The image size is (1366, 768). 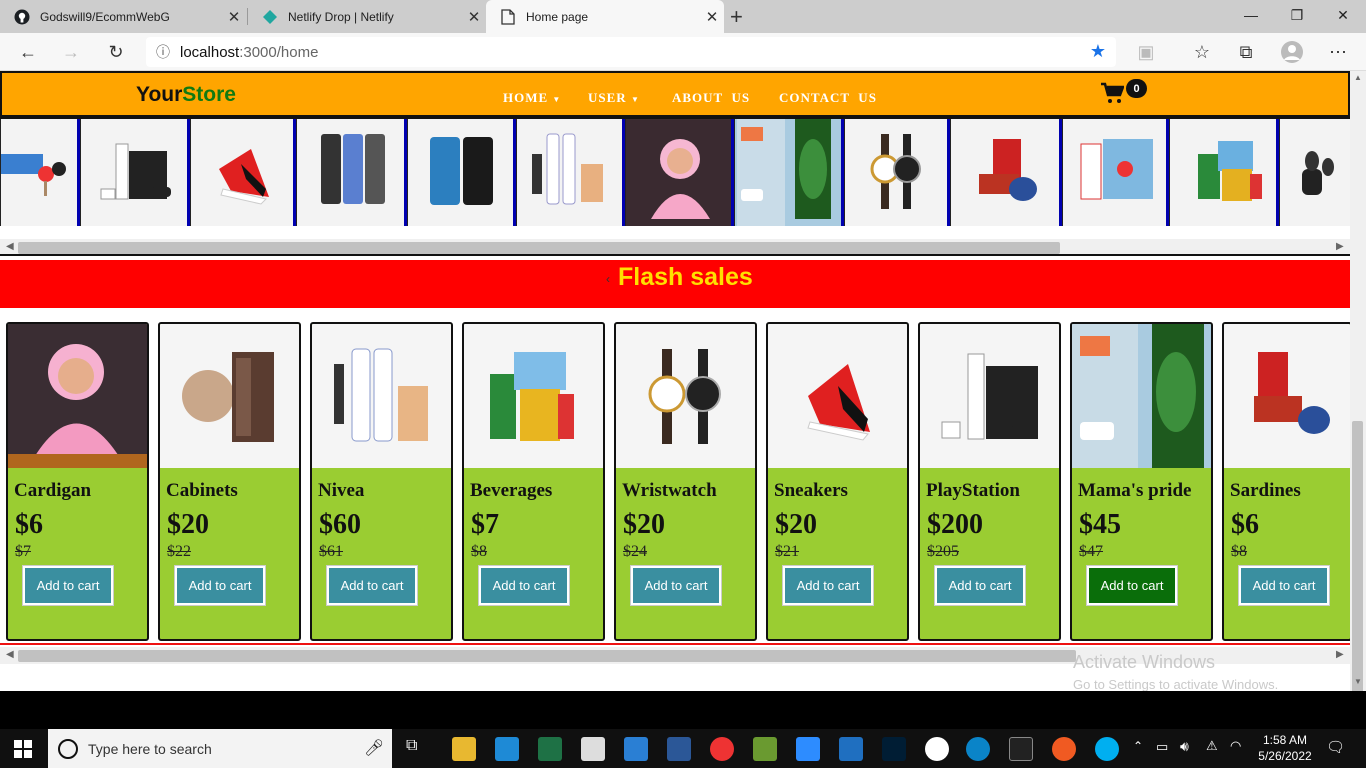 What do you see at coordinates (1184, 746) in the screenshot?
I see `volume-icon: 🔊︎` at bounding box center [1184, 746].